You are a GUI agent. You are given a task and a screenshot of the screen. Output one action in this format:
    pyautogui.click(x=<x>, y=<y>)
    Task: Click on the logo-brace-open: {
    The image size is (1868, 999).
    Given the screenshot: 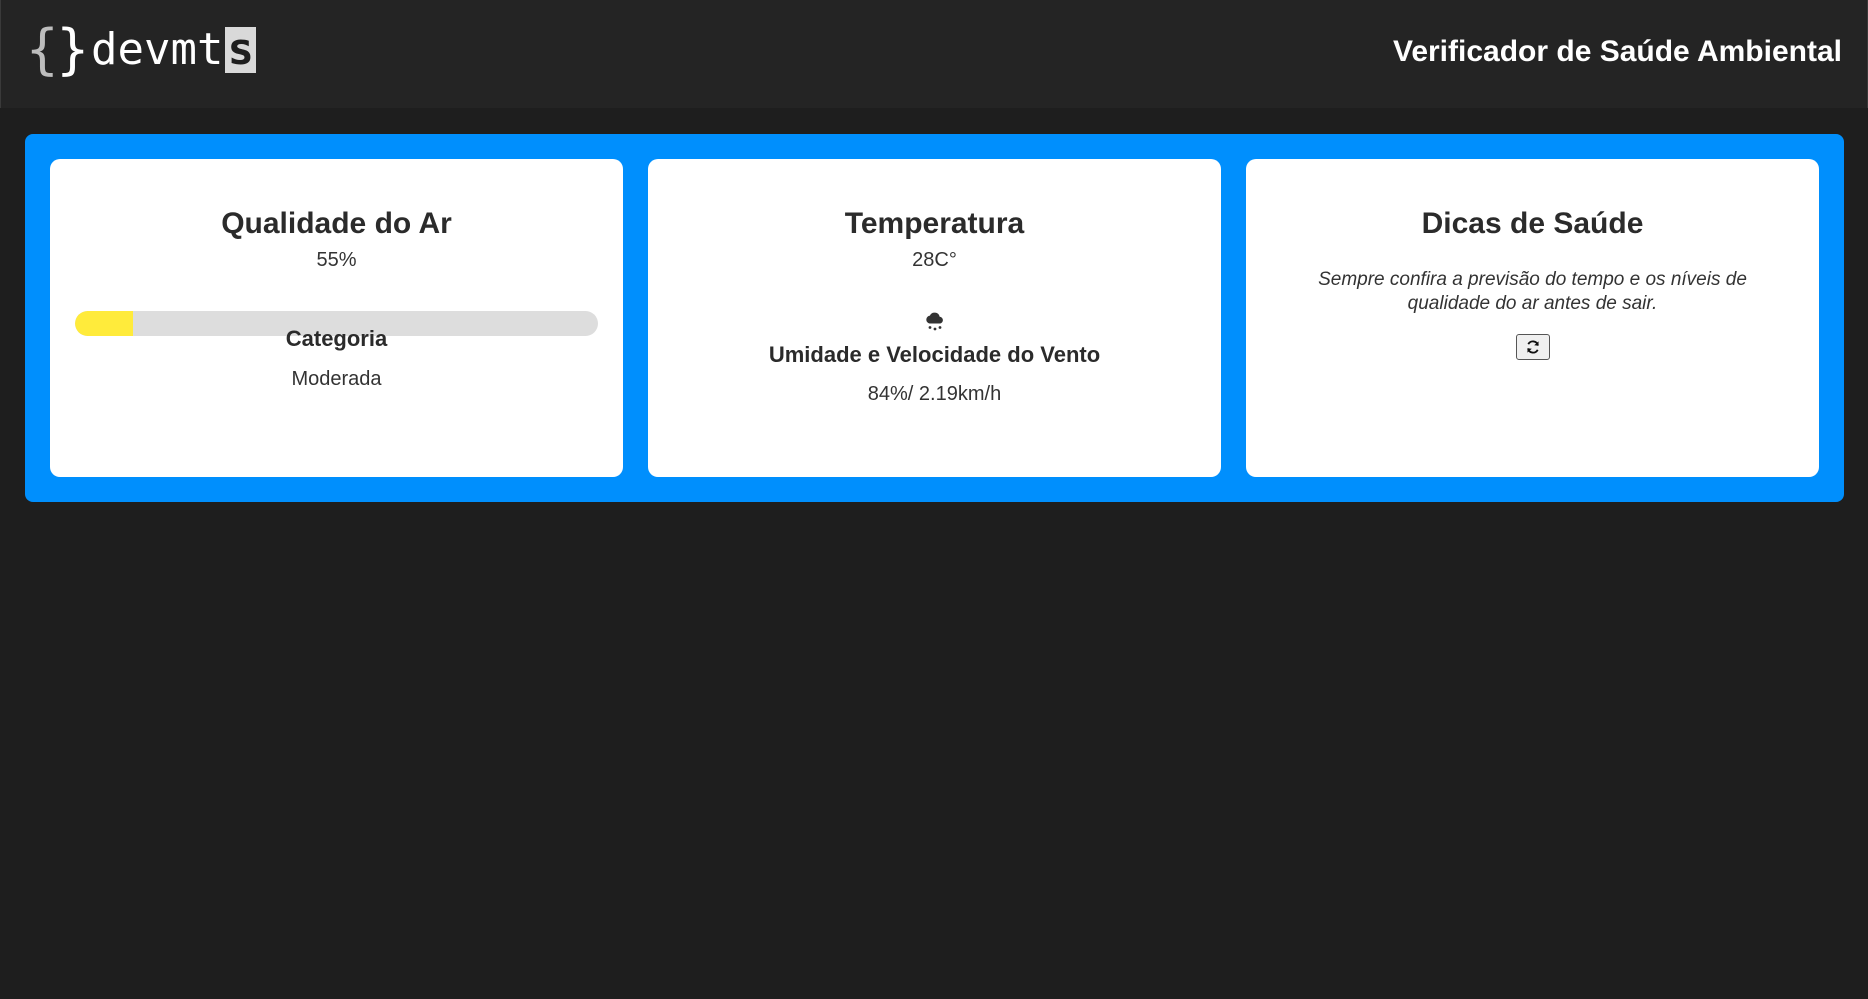 What is the action you would take?
    pyautogui.click(x=42, y=49)
    